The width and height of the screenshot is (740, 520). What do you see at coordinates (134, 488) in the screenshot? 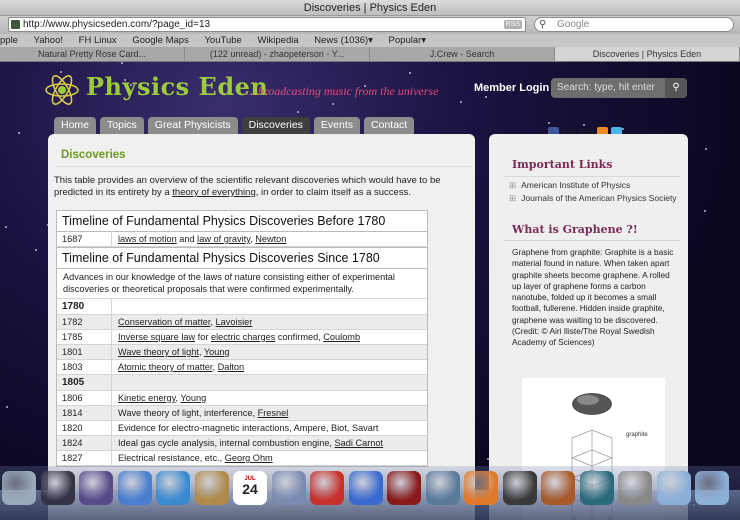
I see `ichat-icon` at bounding box center [134, 488].